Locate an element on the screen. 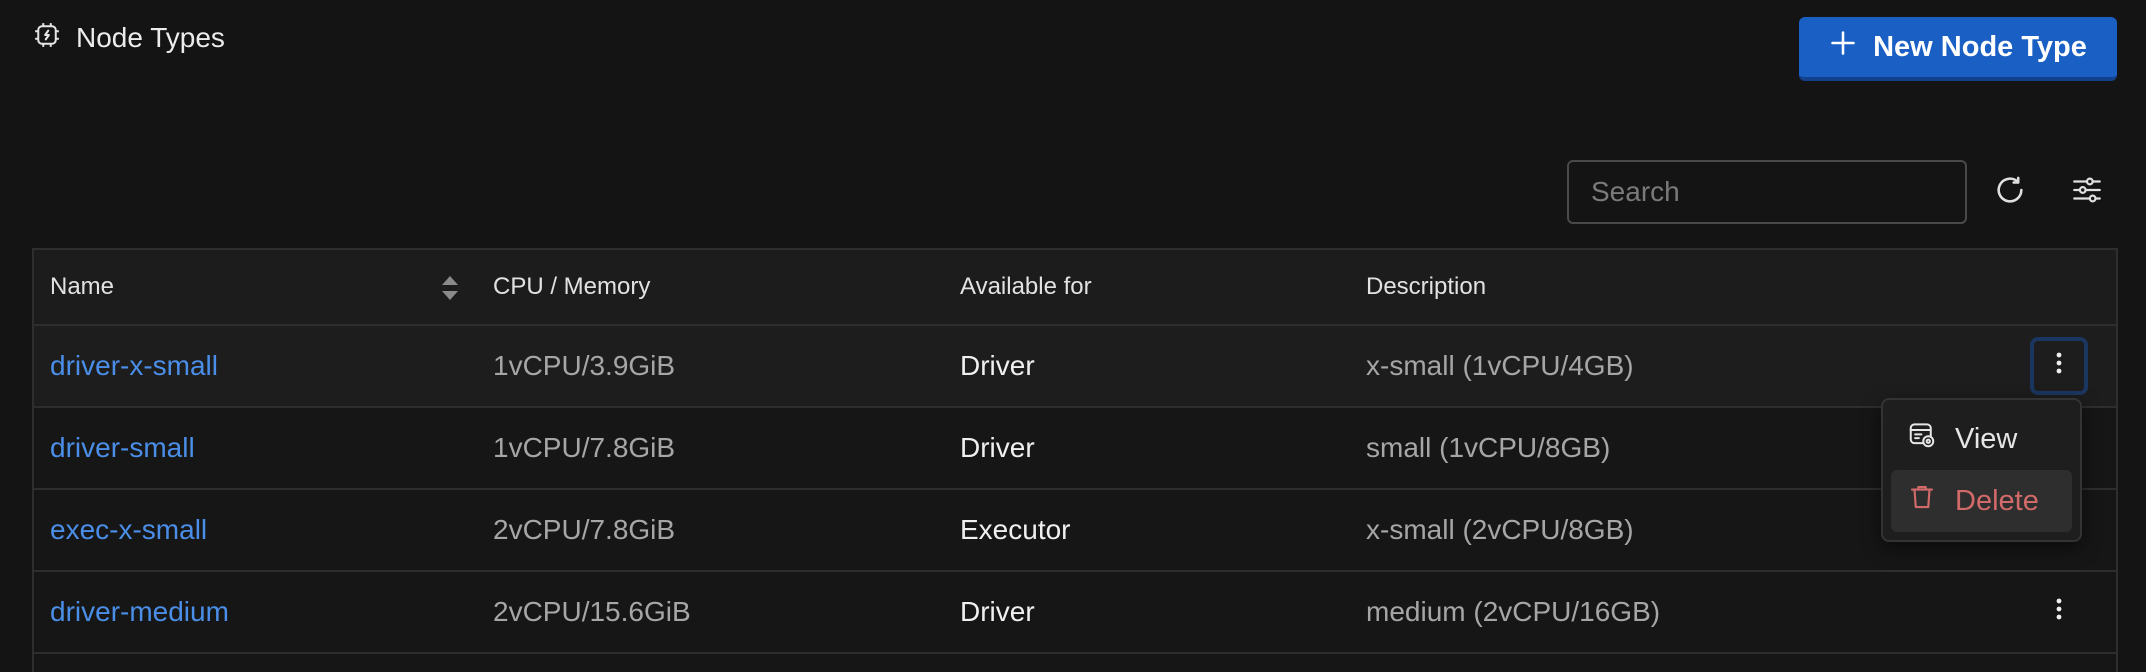  menu-item-view: View is located at coordinates (1981, 439).